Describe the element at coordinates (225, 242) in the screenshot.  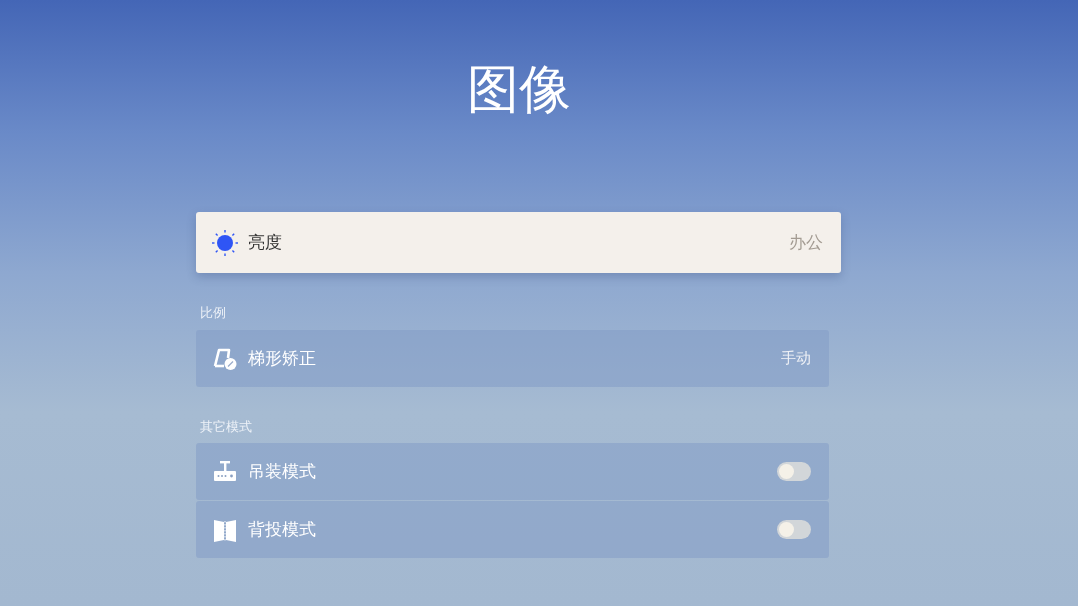
I see `sun-icon` at that location.